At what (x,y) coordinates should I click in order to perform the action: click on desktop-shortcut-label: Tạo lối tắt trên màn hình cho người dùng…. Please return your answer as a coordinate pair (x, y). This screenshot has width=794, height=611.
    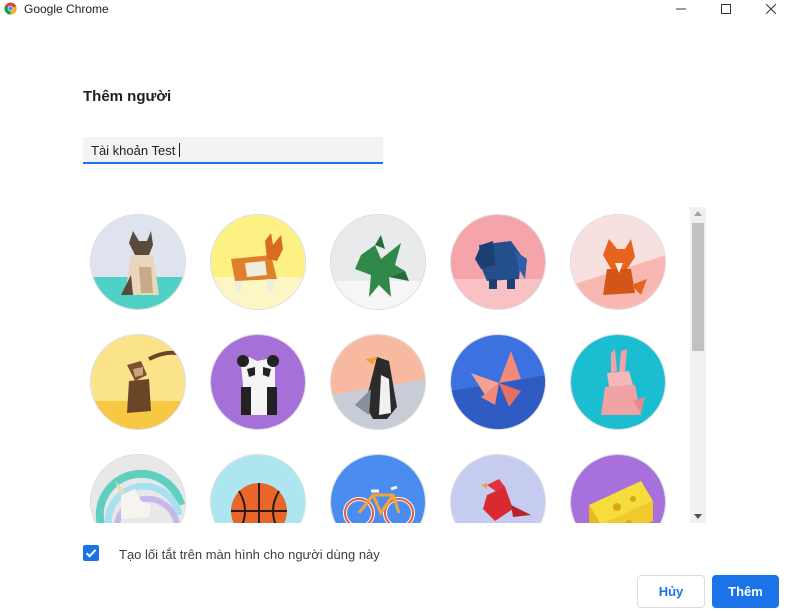
    Looking at the image, I should click on (249, 554).